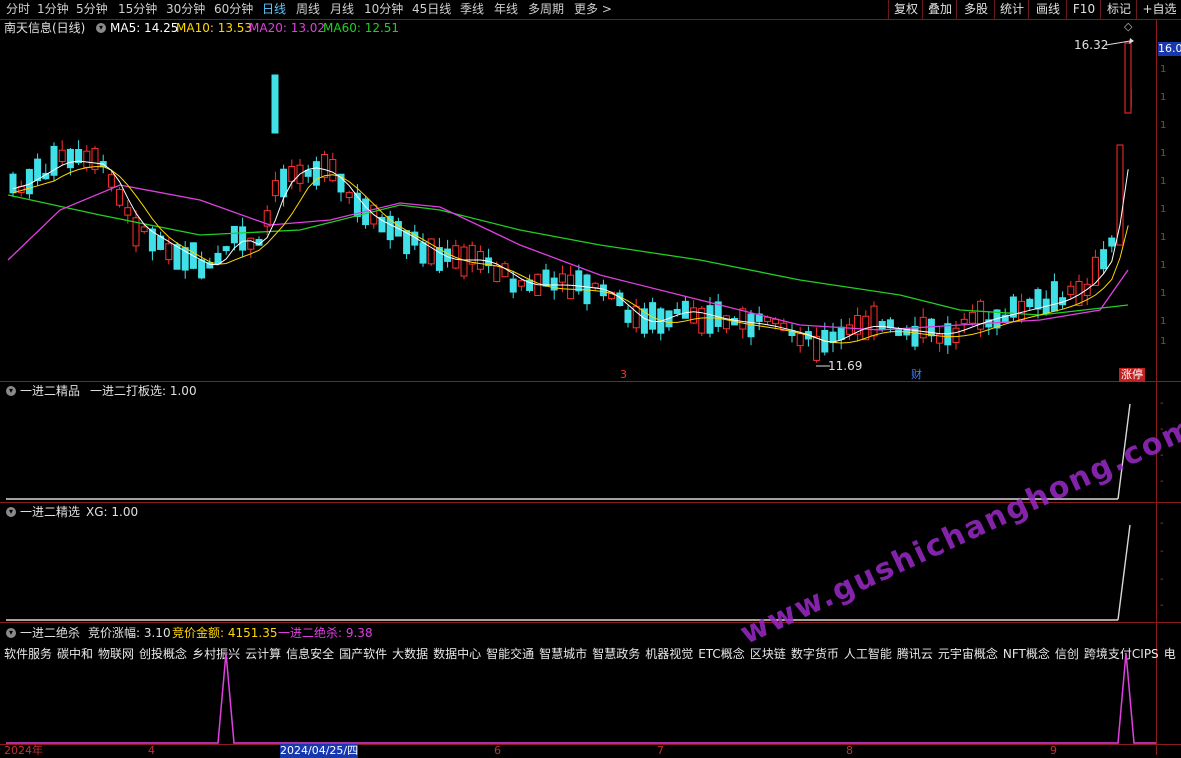  What do you see at coordinates (92, 9) in the screenshot?
I see `tab-5min: 5分钟` at bounding box center [92, 9].